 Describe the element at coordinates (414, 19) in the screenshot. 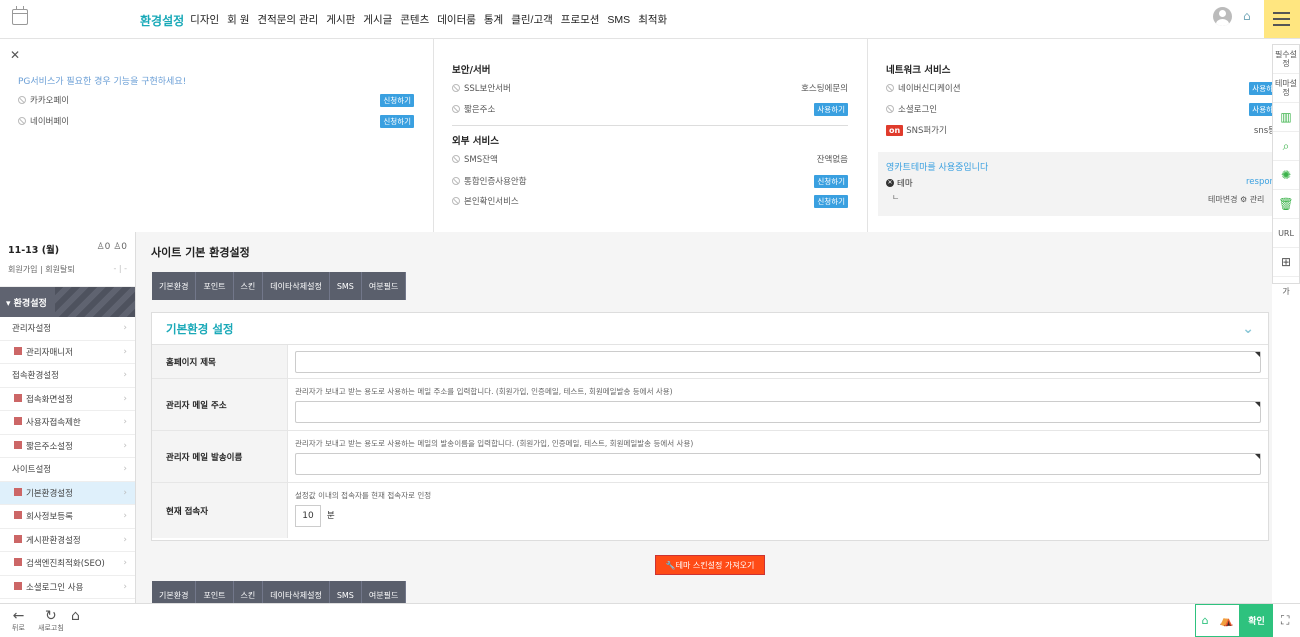

I see `menu-item: 콘텐츠` at that location.